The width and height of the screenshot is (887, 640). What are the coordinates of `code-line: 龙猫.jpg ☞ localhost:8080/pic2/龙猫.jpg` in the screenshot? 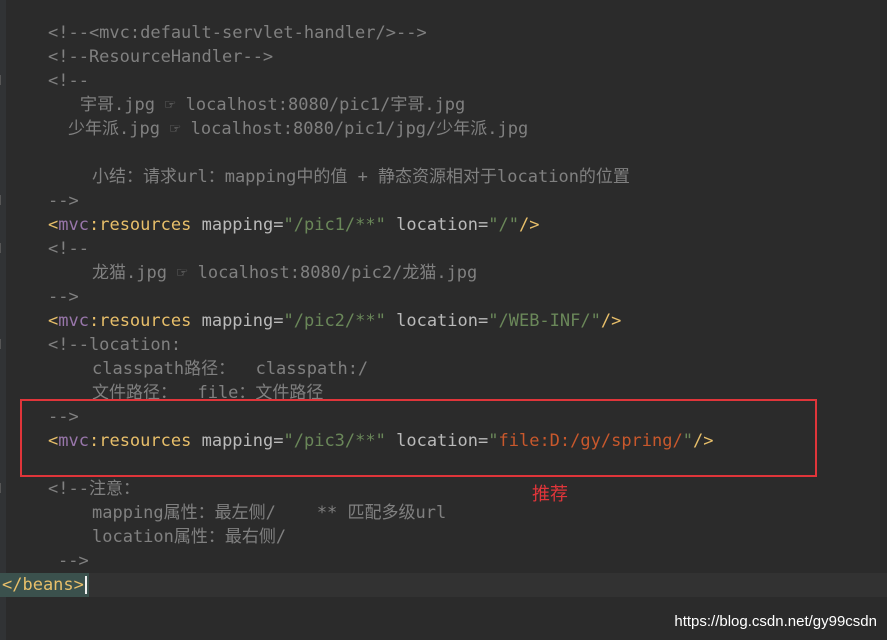 It's located at (285, 273).